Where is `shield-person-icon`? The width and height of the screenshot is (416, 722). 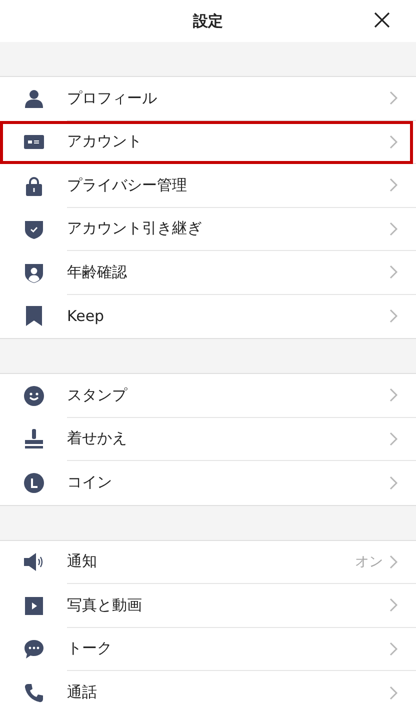 shield-person-icon is located at coordinates (34, 272).